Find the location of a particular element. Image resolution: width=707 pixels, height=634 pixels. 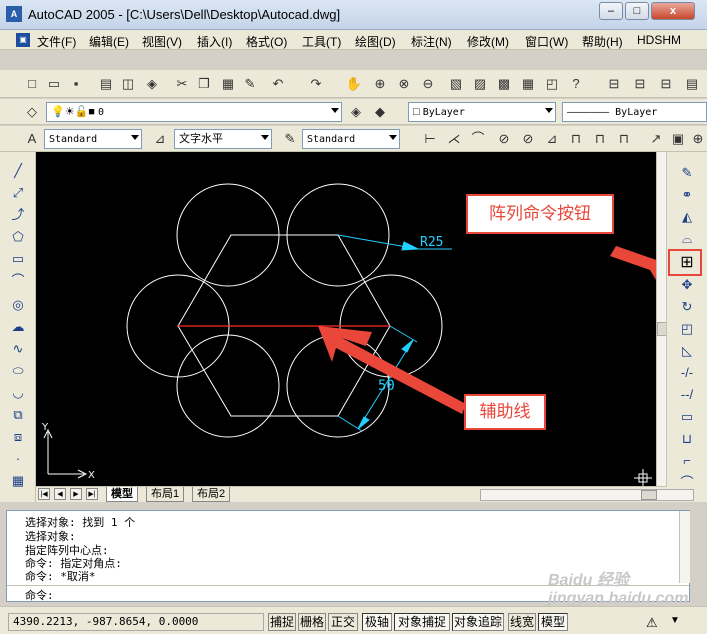

tab-last-icon: ▶| is located at coordinates (92, 494).